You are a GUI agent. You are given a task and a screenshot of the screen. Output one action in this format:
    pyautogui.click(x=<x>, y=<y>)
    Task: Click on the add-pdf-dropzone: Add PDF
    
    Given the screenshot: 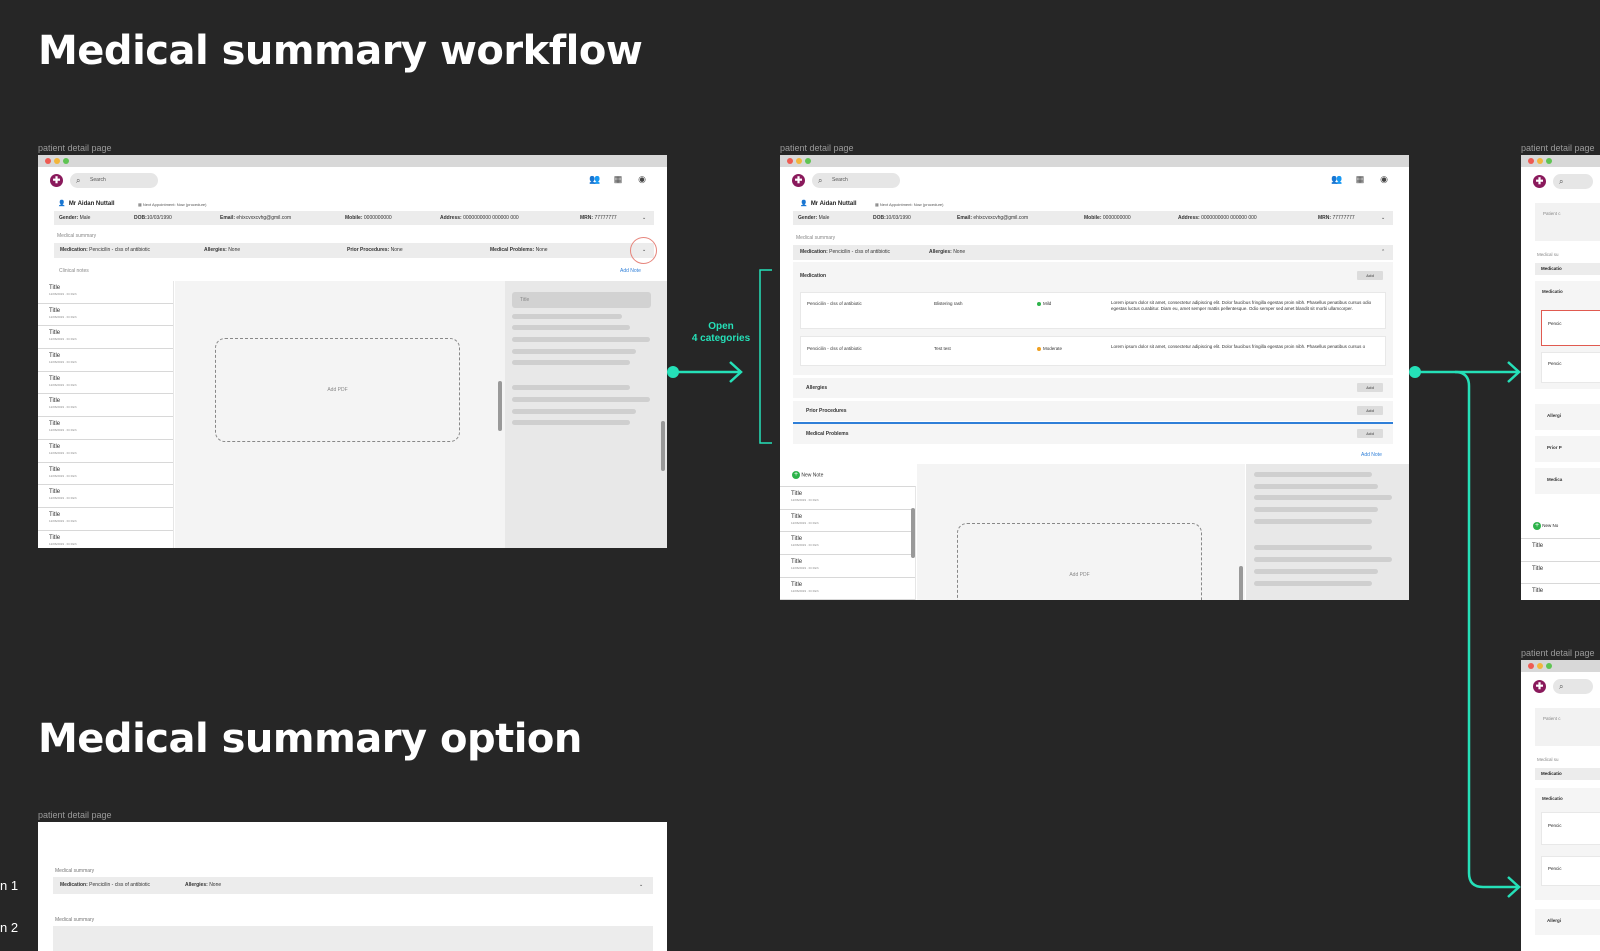 What is the action you would take?
    pyautogui.click(x=1079, y=561)
    